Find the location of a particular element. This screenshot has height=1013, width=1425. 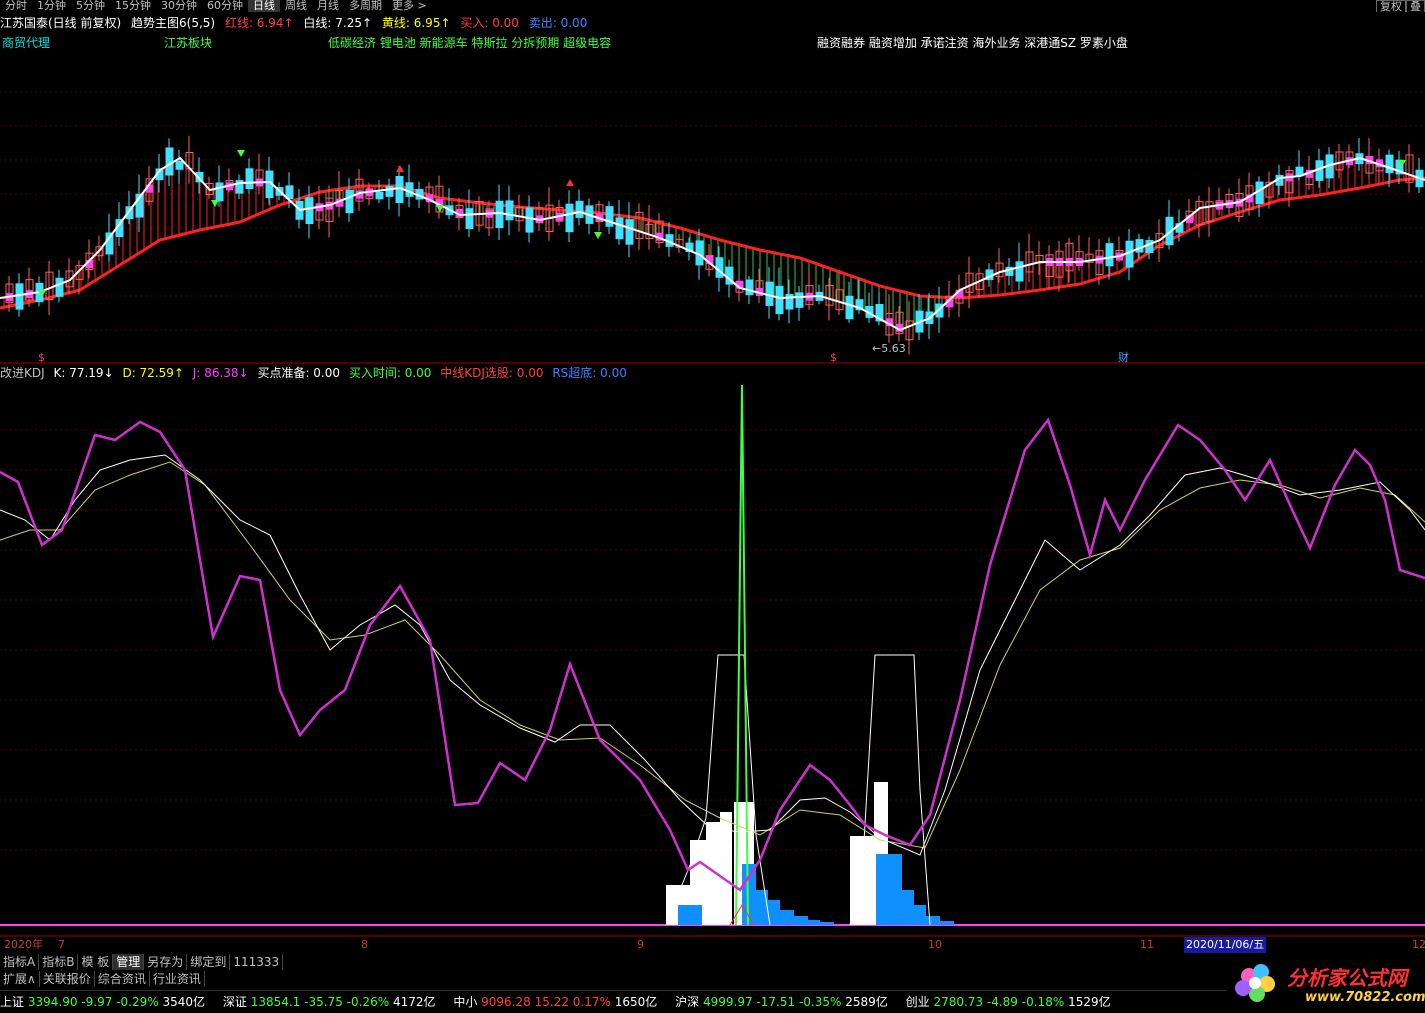

tab-template: 模 板 is located at coordinates (96, 962).